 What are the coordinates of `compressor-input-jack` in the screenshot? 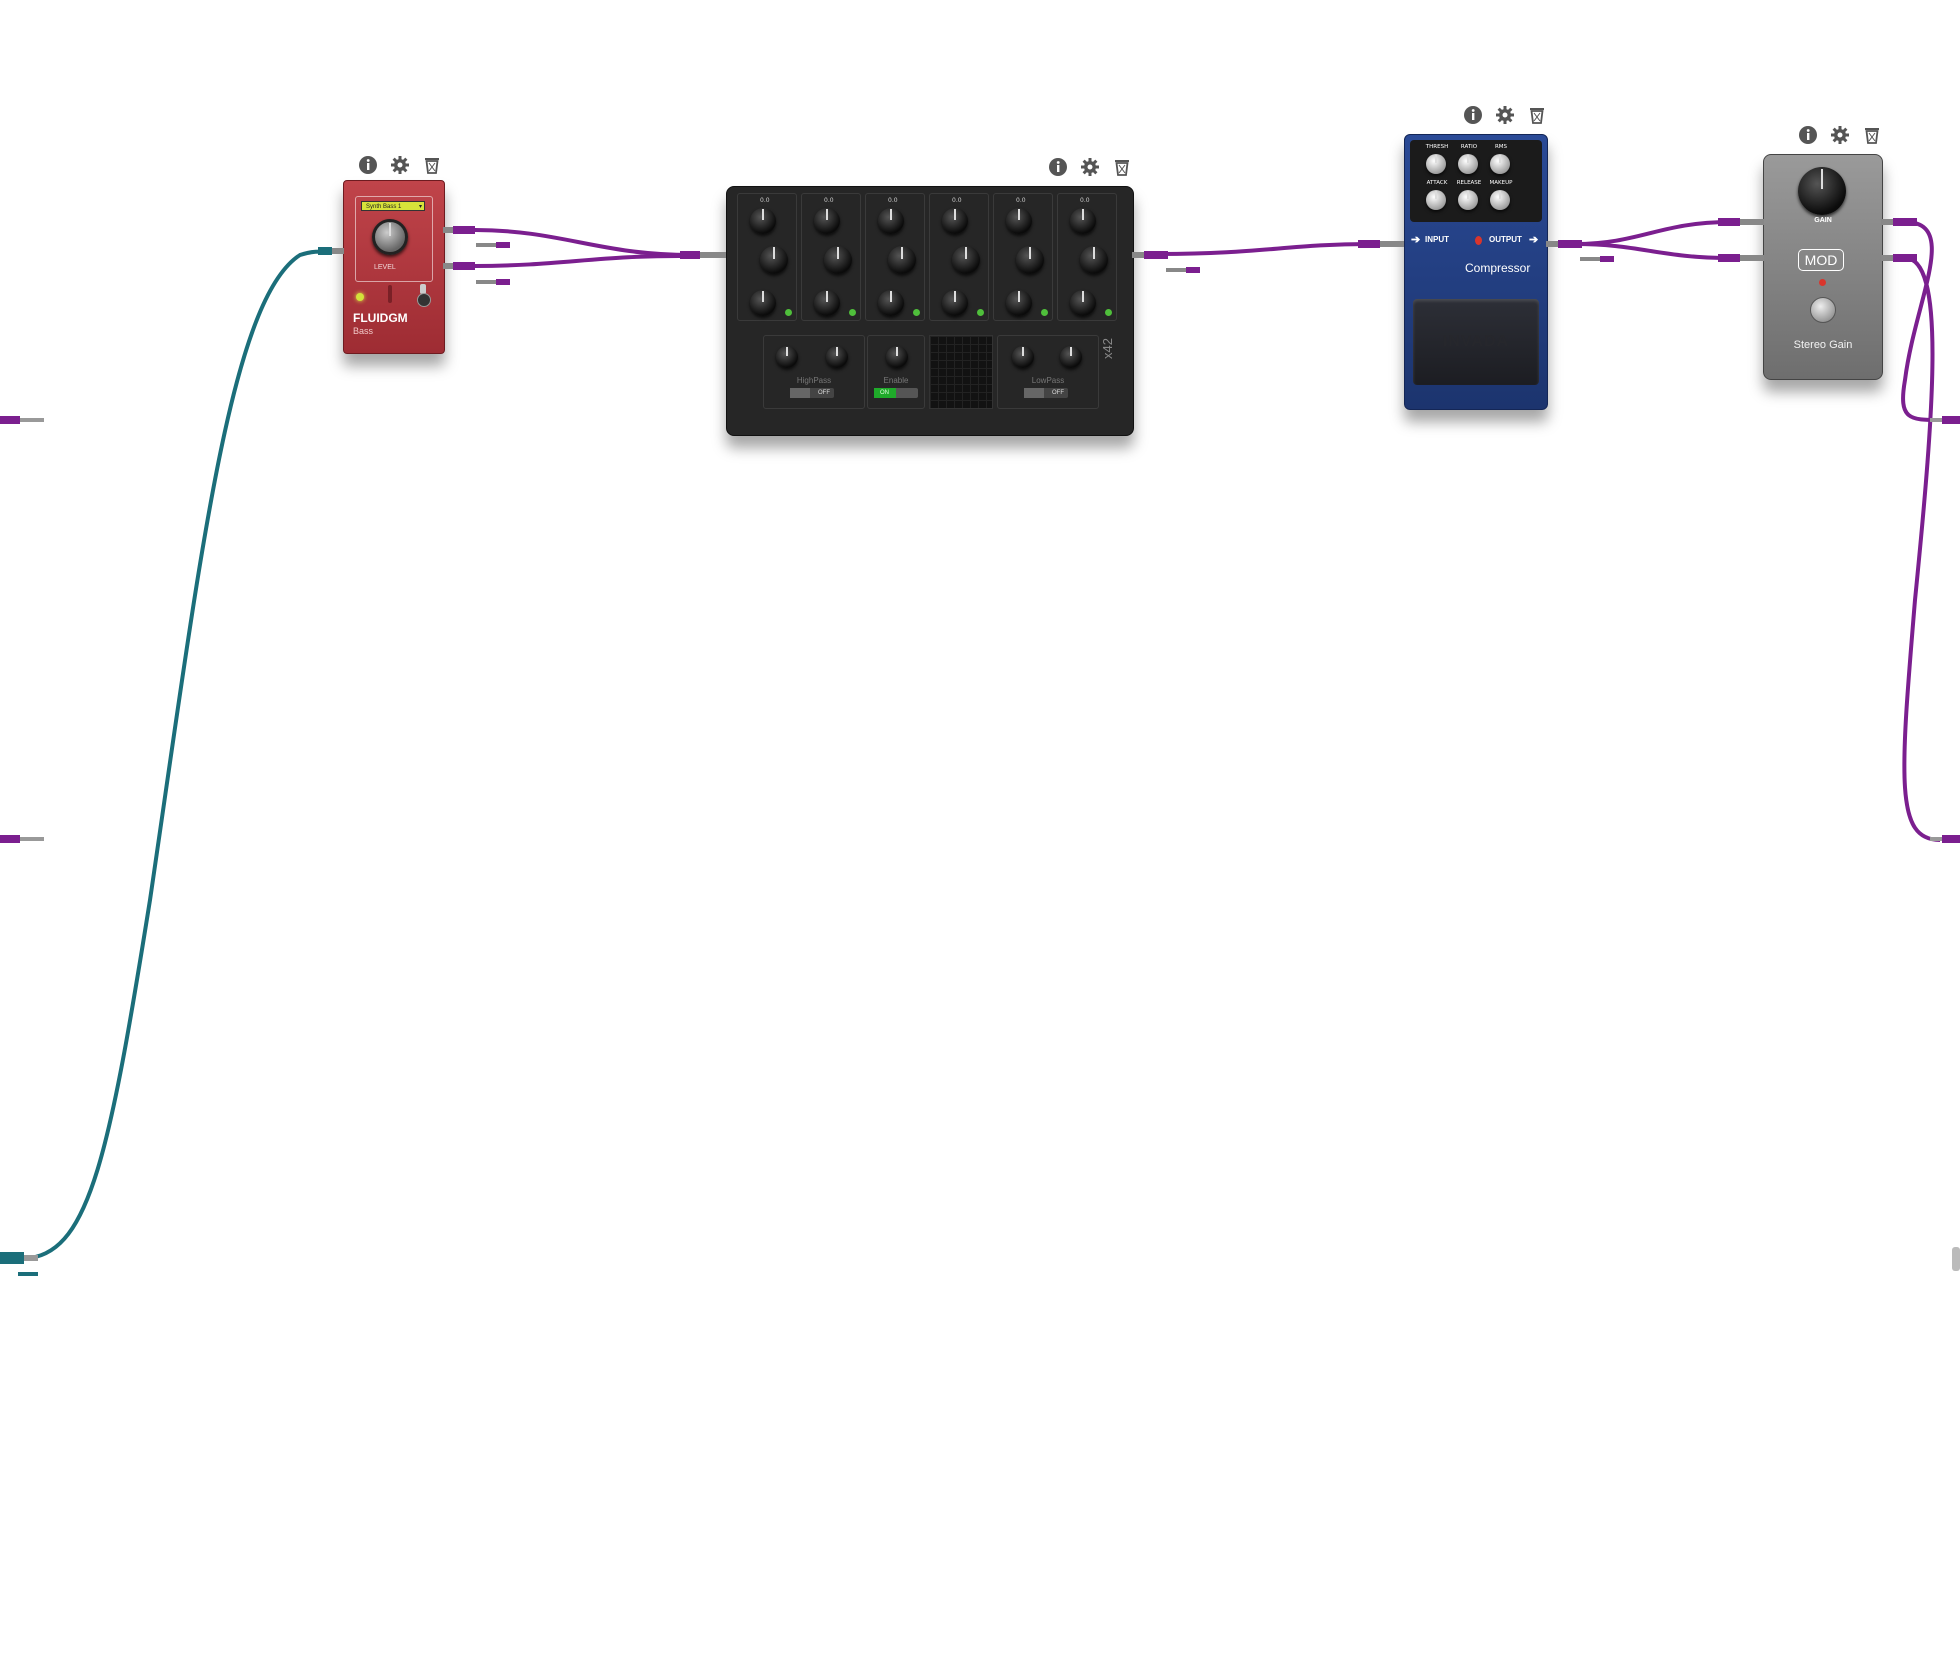 It's located at (1381, 244).